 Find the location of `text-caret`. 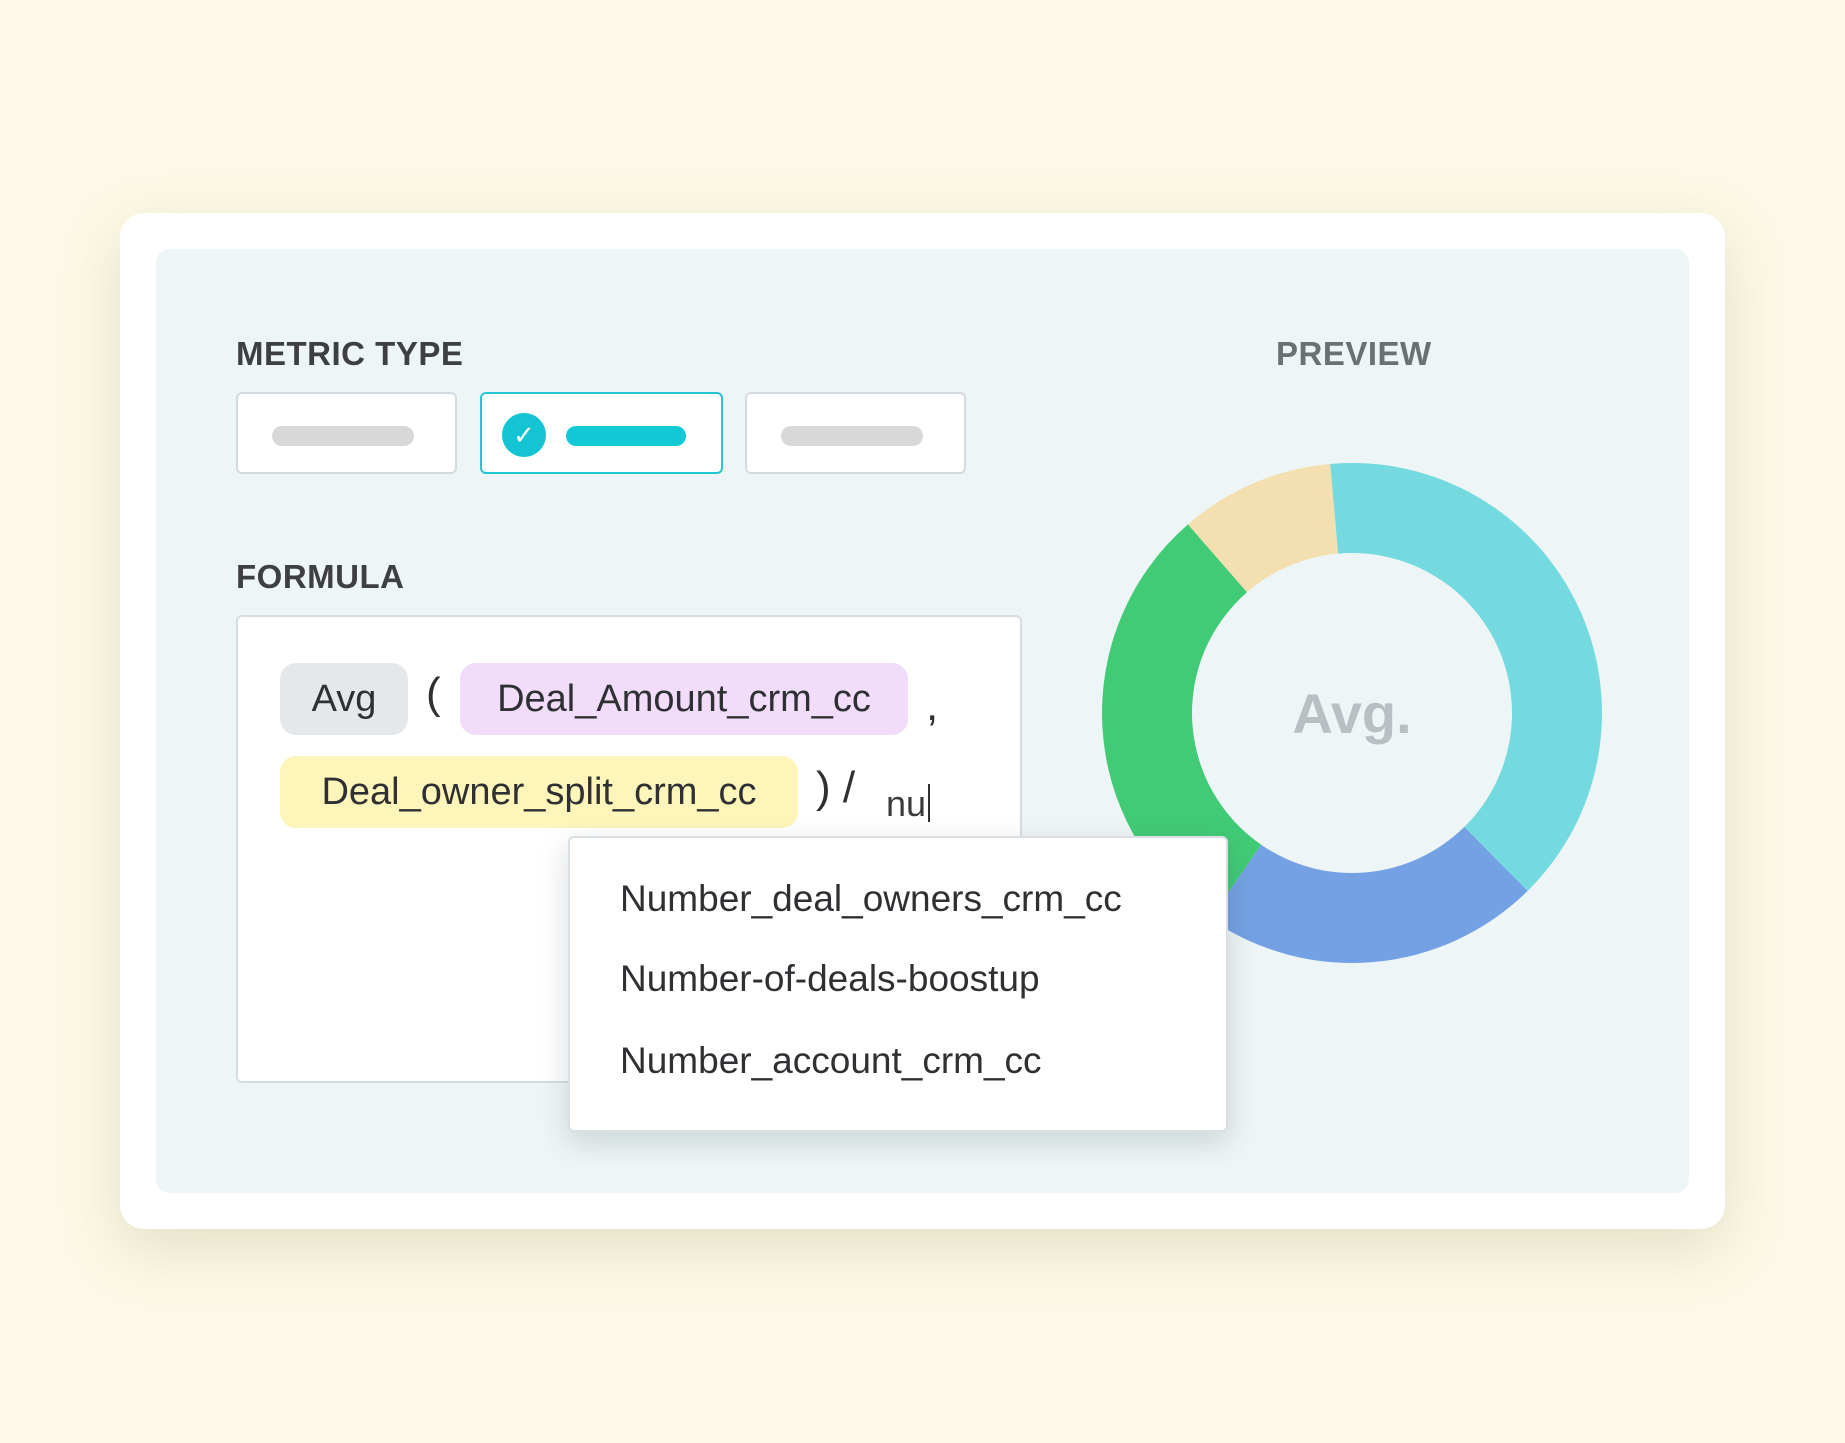

text-caret is located at coordinates (929, 803).